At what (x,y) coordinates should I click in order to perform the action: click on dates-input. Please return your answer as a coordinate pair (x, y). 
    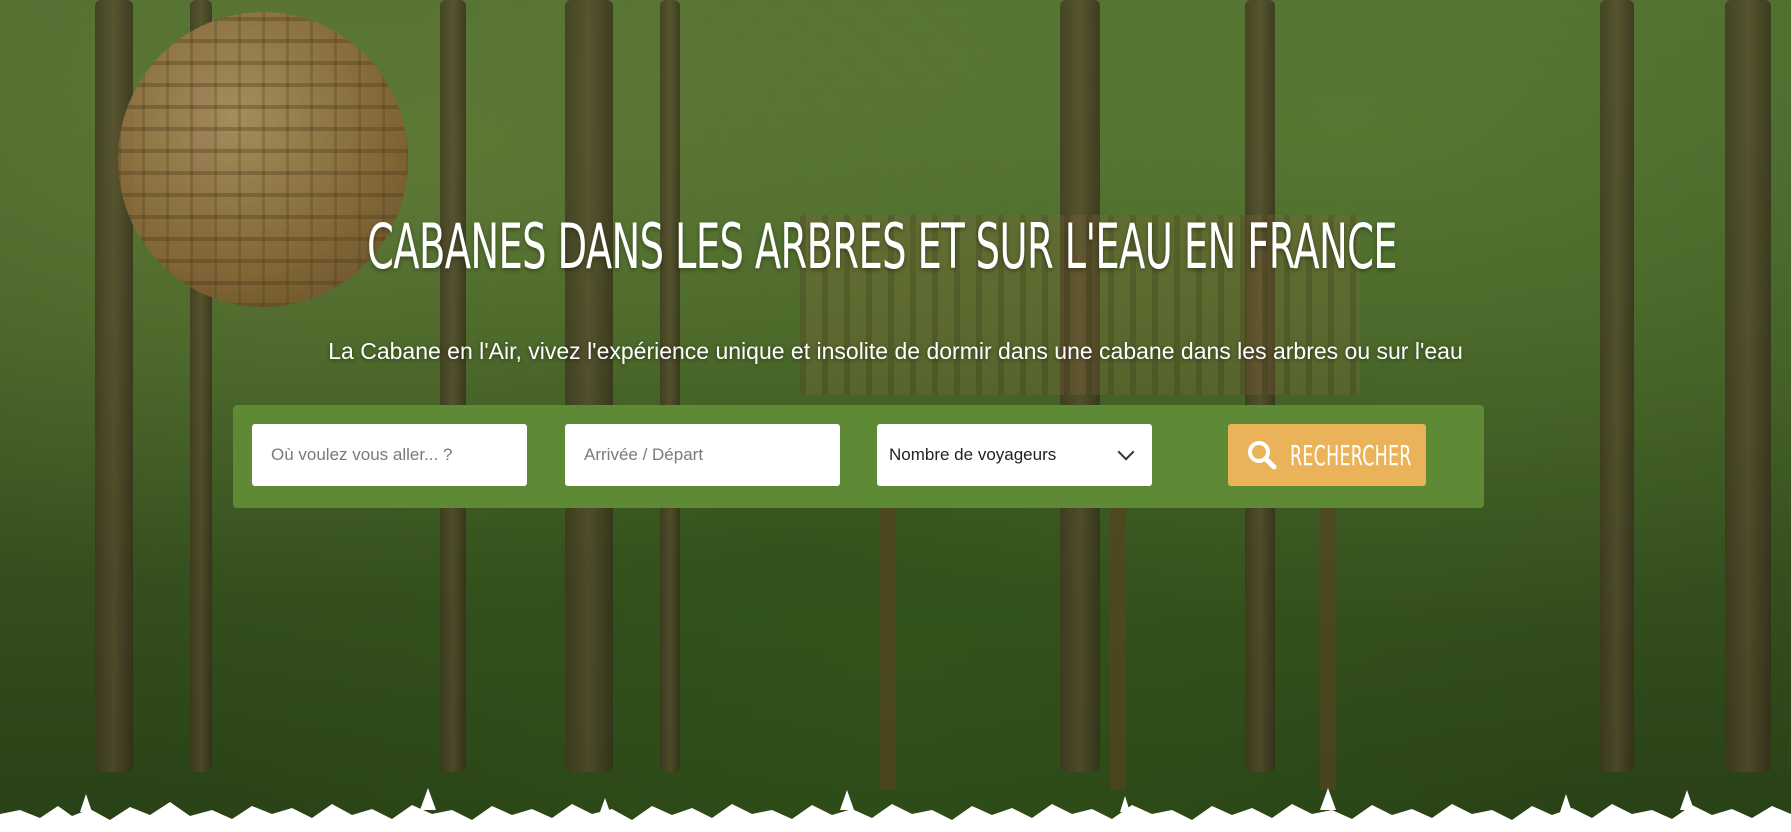
    Looking at the image, I should click on (702, 455).